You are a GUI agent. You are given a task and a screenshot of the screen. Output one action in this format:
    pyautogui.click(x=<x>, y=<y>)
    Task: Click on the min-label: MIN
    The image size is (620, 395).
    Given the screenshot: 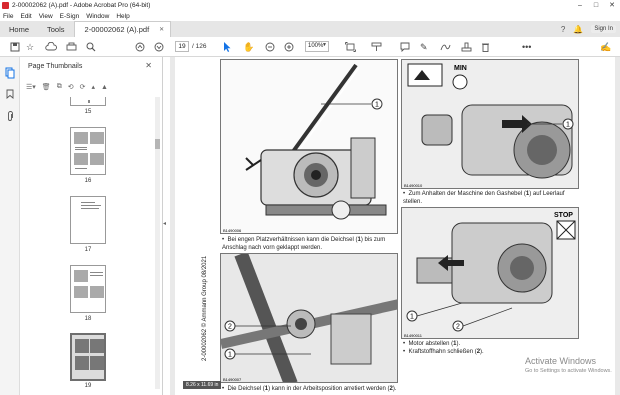 What is the action you would take?
    pyautogui.click(x=460, y=68)
    